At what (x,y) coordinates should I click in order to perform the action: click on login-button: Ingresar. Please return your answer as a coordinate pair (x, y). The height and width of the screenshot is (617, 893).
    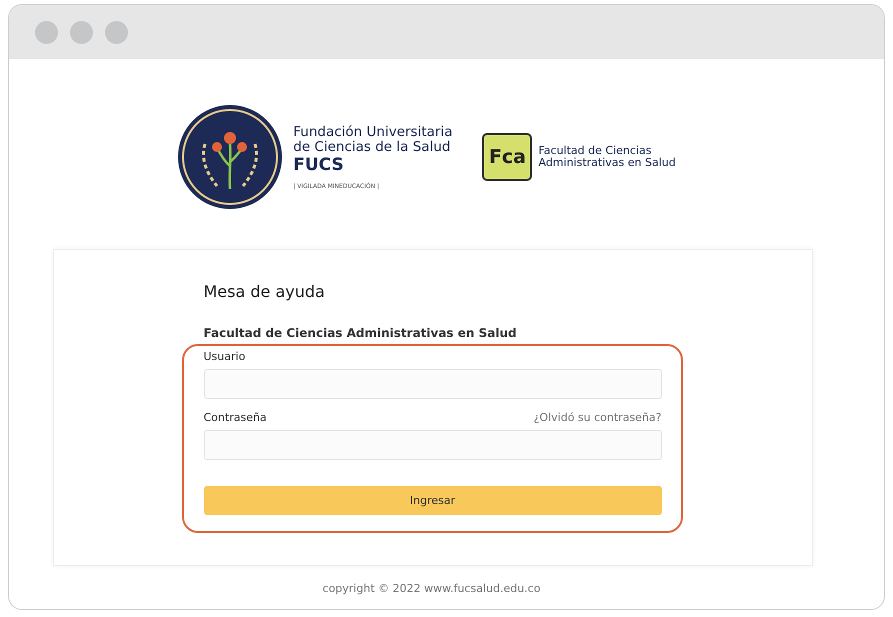
    Looking at the image, I should click on (433, 500).